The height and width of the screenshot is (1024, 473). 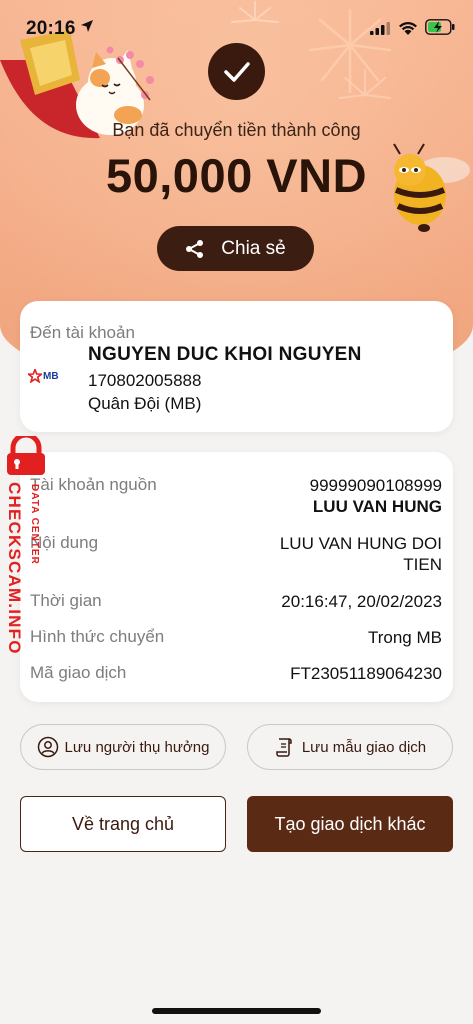 I want to click on share-button: Chia sẻ, so click(x=235, y=248).